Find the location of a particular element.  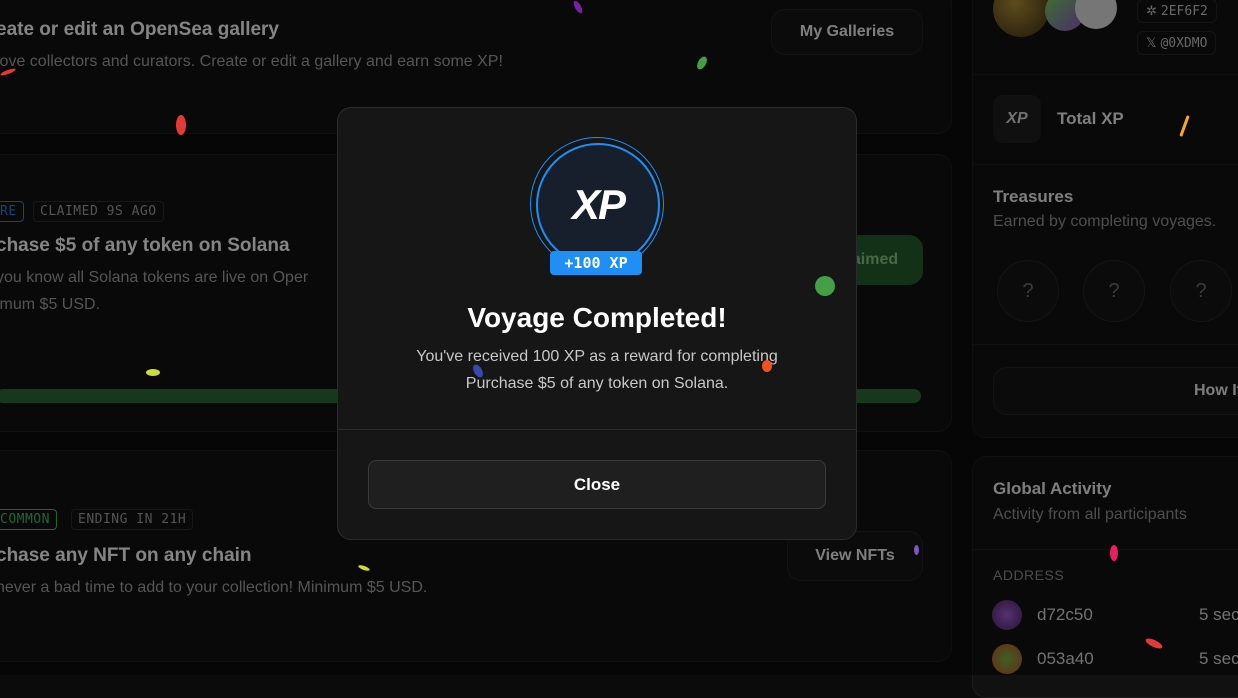

close-button: Close is located at coordinates (597, 484).